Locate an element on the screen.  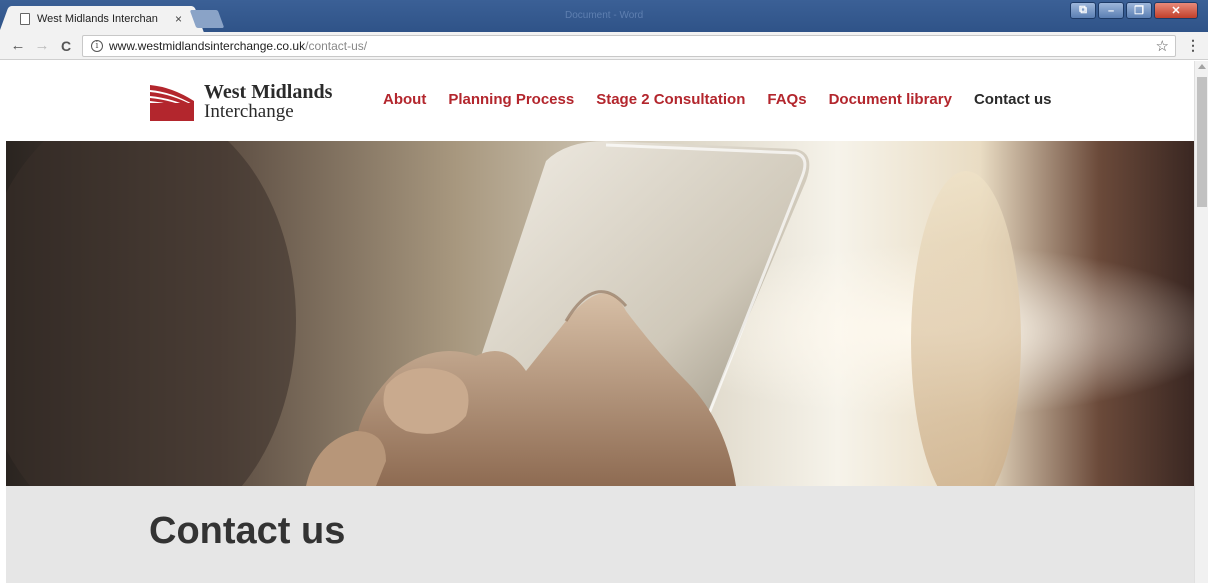
minimize-button: – is located at coordinates (1111, 10).